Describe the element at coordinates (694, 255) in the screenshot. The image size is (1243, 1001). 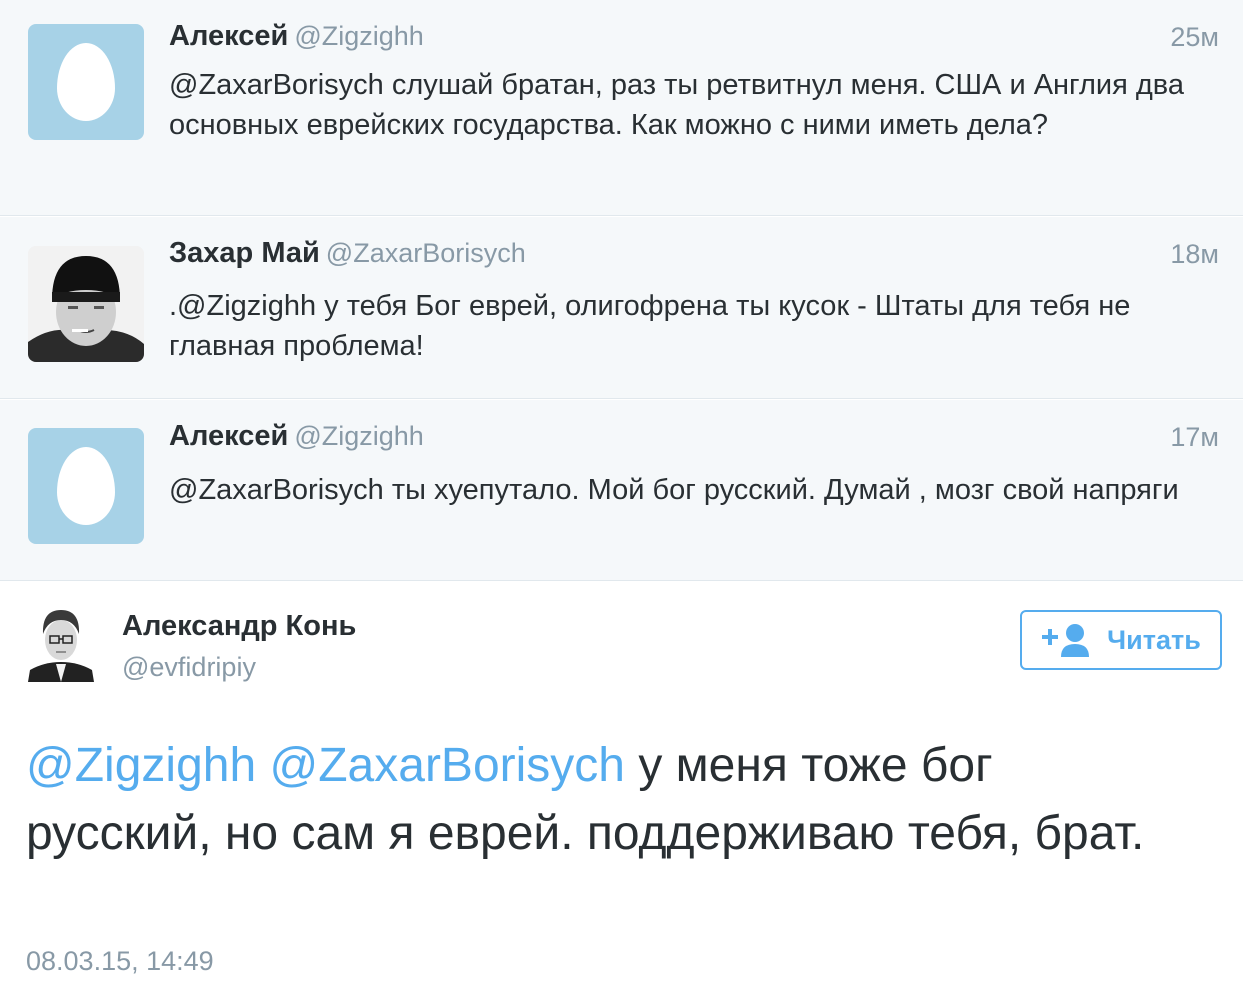
I see `tweet-header: Захар Май @ZaxarBorisych 18м` at that location.